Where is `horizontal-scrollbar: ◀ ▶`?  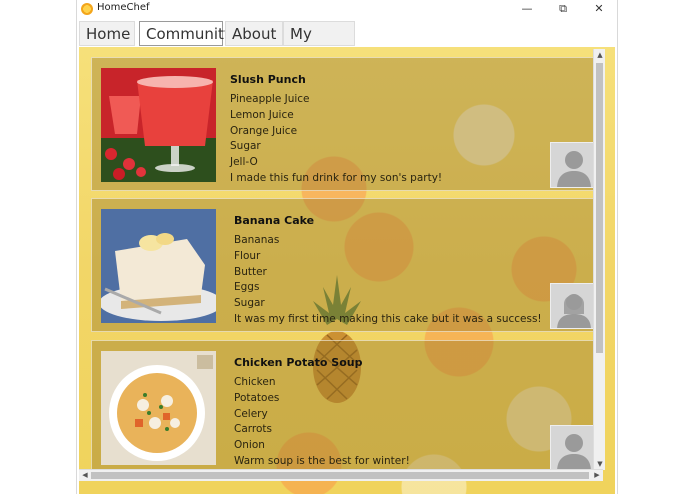
horizontal-scrollbar: ◀ ▶ is located at coordinates (341, 475).